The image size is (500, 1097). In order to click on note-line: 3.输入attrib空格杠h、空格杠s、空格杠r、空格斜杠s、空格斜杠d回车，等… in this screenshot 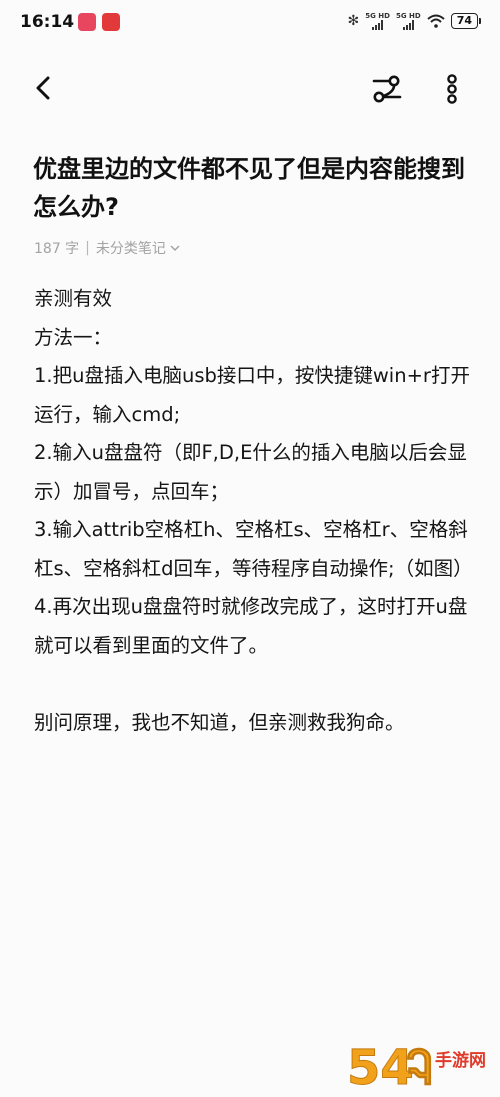, I will do `click(253, 549)`.